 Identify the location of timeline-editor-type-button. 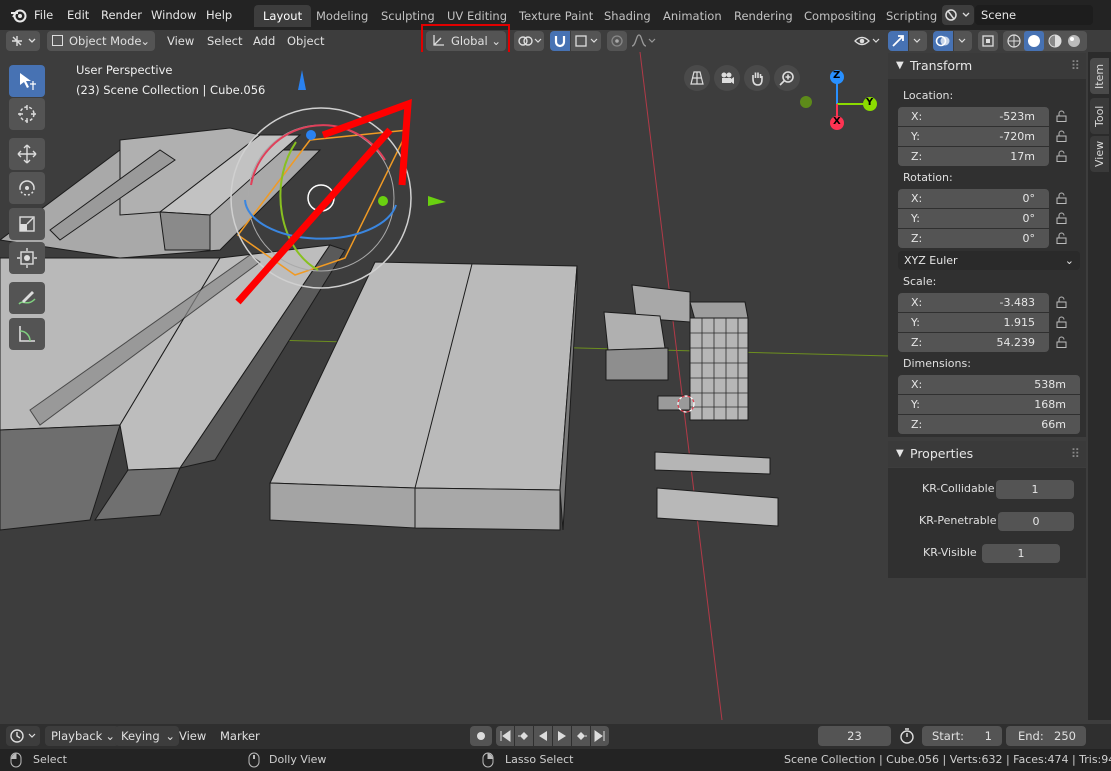
(23, 736).